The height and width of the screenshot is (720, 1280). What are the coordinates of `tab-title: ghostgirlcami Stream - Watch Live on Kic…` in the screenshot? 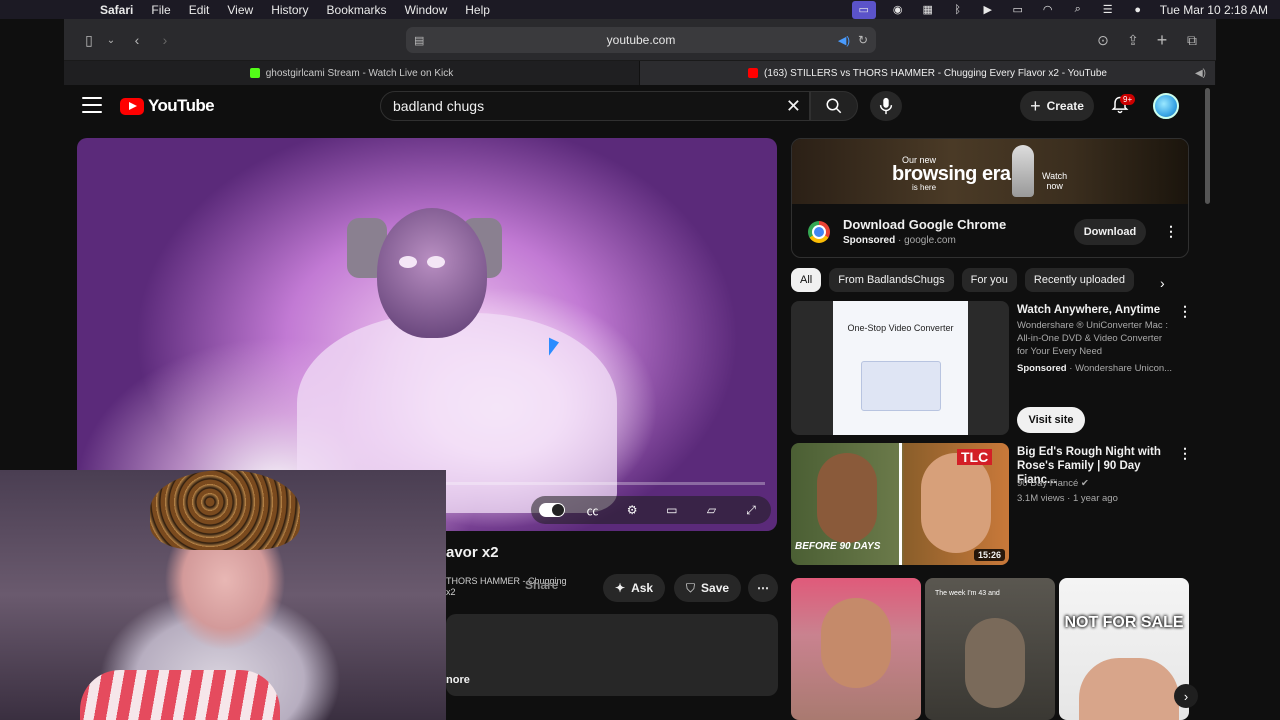 It's located at (359, 73).